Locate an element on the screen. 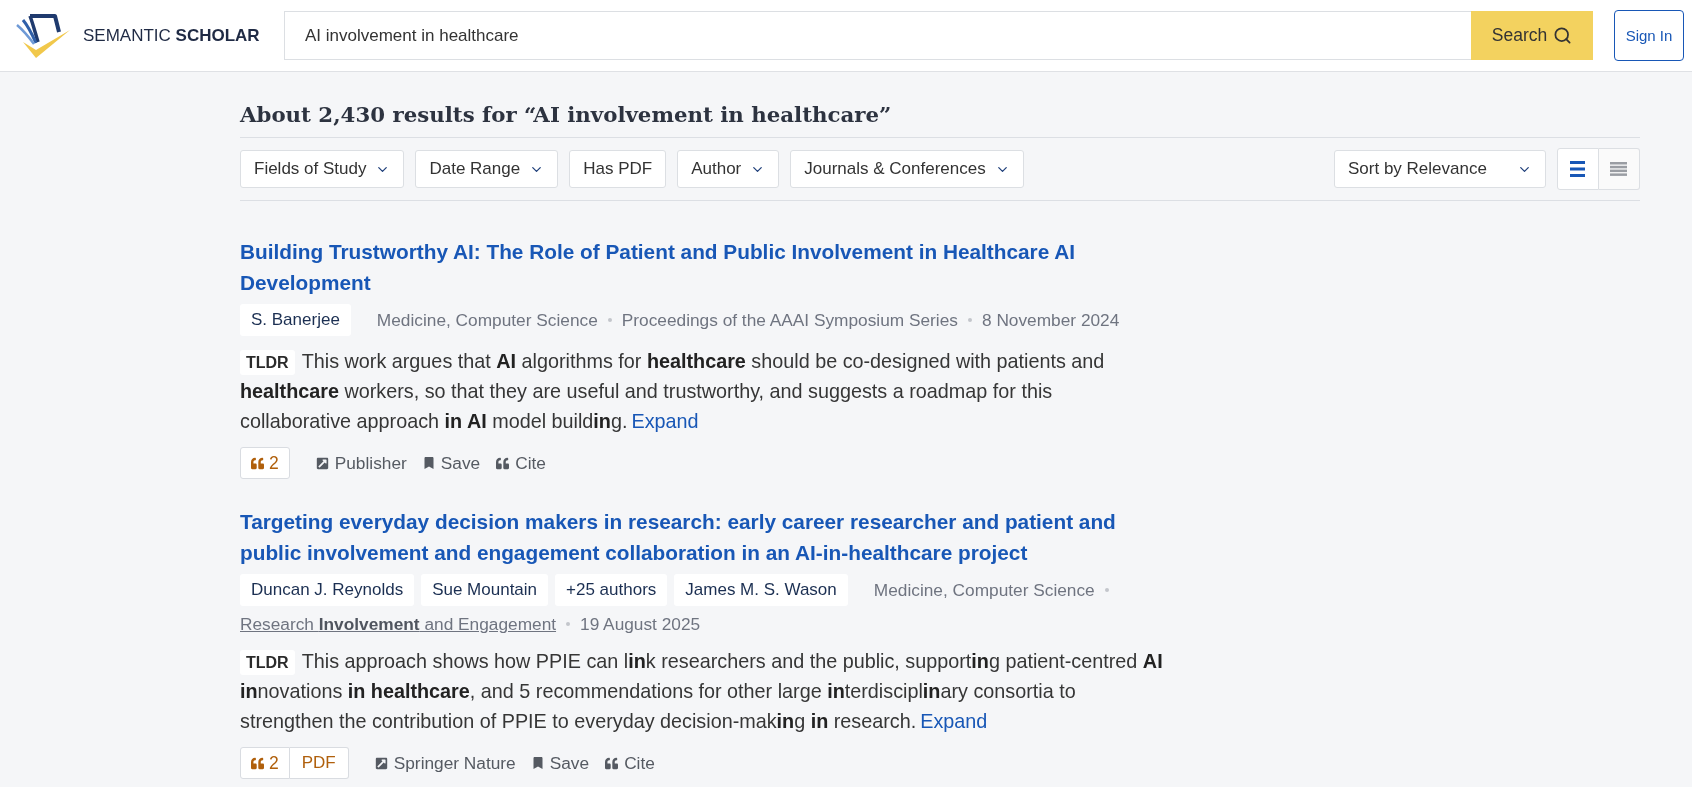 This screenshot has width=1692, height=787. publication-date: 19 August 2025 is located at coordinates (640, 624).